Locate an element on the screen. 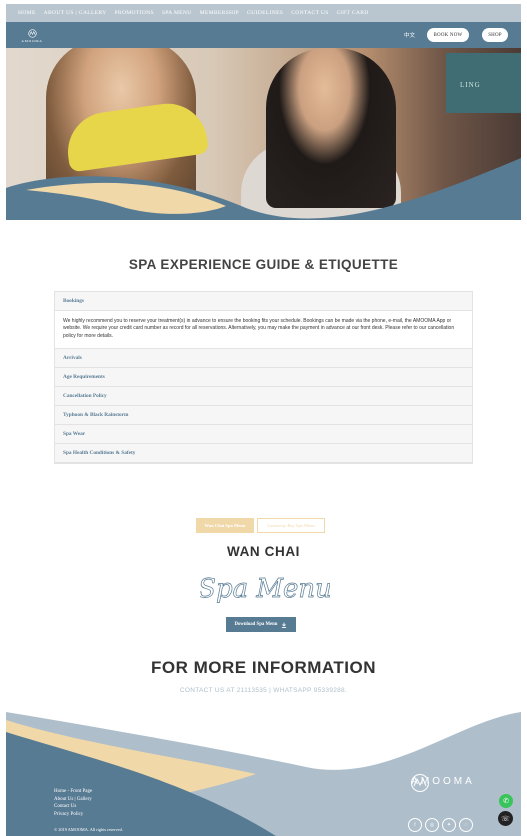 The width and height of the screenshot is (527, 836). book-now-button: BOOK NOW is located at coordinates (448, 35).